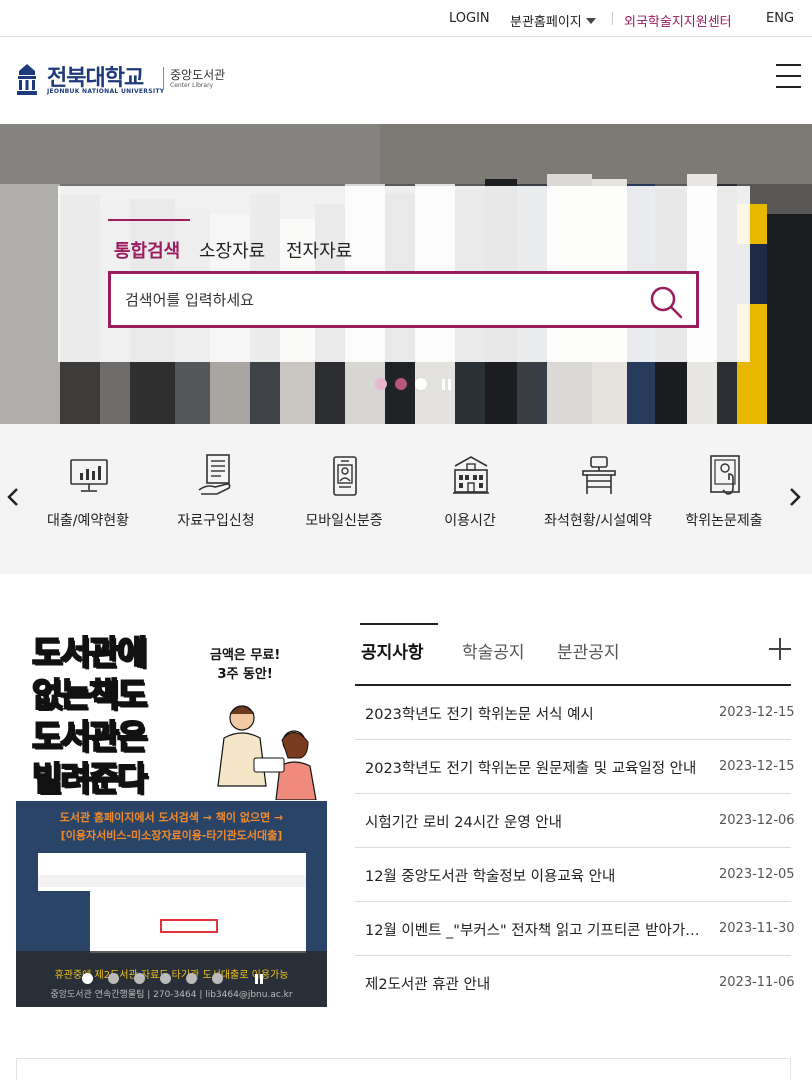 The height and width of the screenshot is (1080, 812). Describe the element at coordinates (245, 674) in the screenshot. I see `banner-free-note-line: 3주 동안!` at that location.